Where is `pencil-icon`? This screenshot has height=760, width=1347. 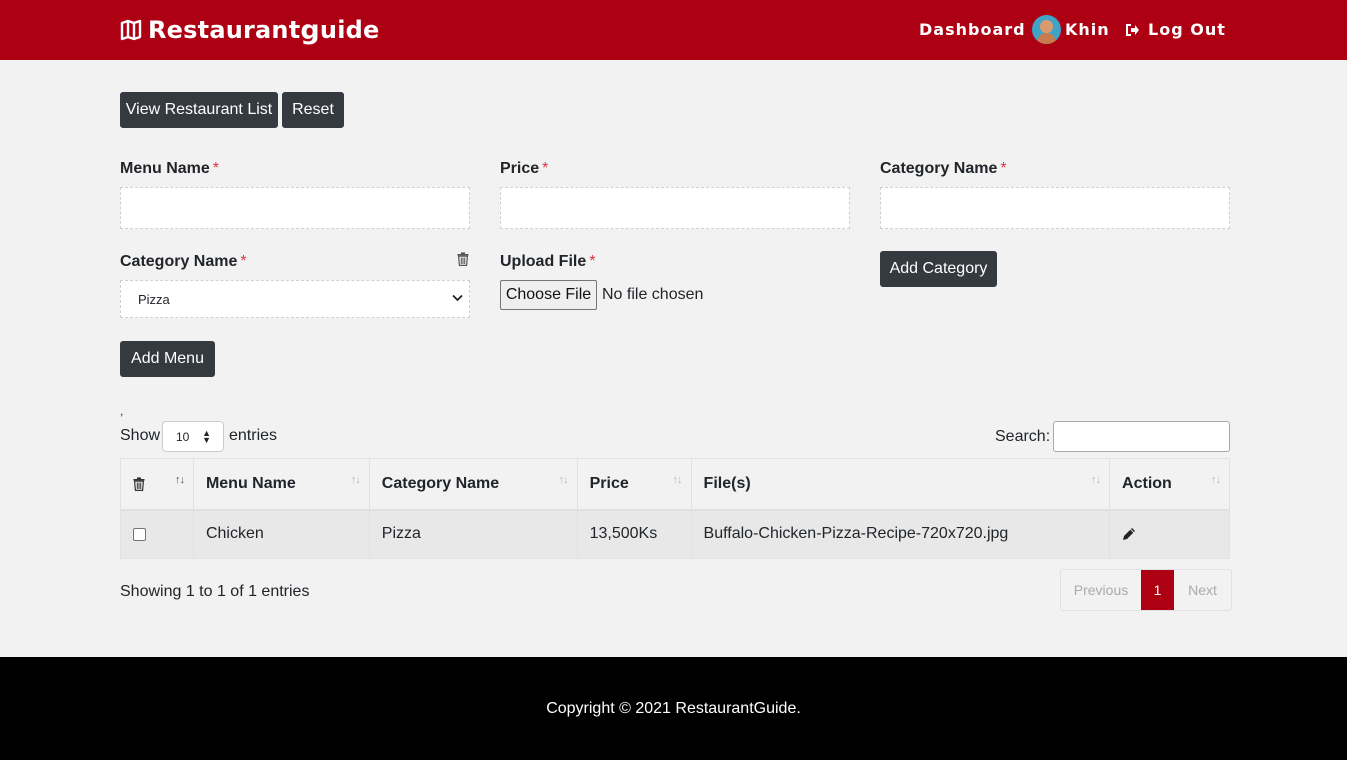
pencil-icon is located at coordinates (1129, 534).